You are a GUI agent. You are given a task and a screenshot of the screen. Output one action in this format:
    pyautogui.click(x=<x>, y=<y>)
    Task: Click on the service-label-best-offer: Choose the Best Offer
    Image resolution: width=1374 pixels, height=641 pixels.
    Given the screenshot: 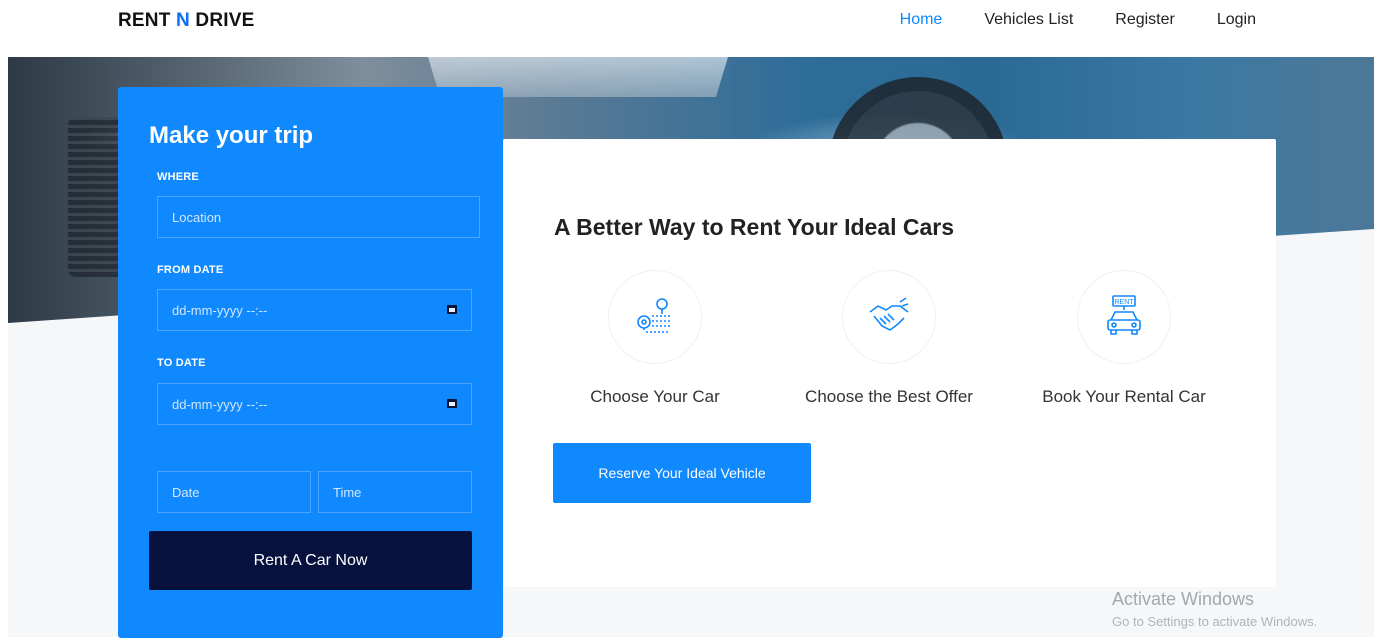 What is the action you would take?
    pyautogui.click(x=889, y=396)
    